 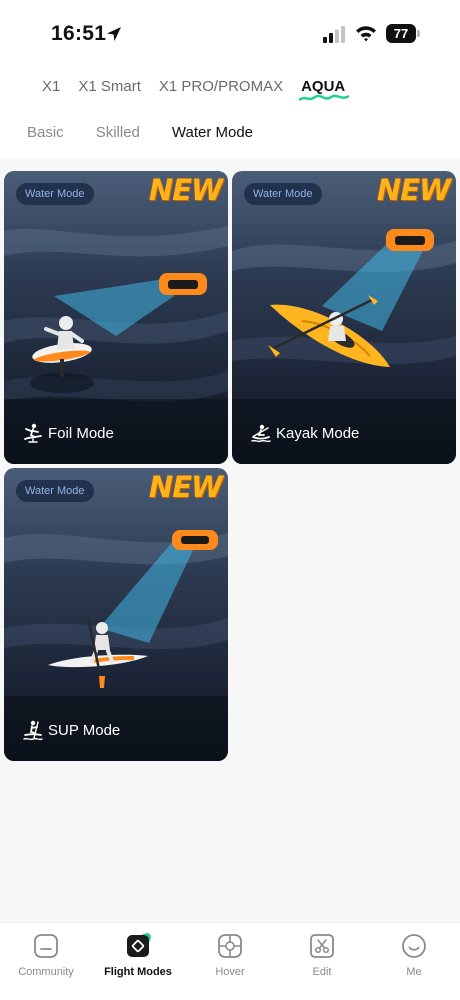 I want to click on mode-card-sup: Water Mode NEW SUP Mode, so click(x=116, y=614).